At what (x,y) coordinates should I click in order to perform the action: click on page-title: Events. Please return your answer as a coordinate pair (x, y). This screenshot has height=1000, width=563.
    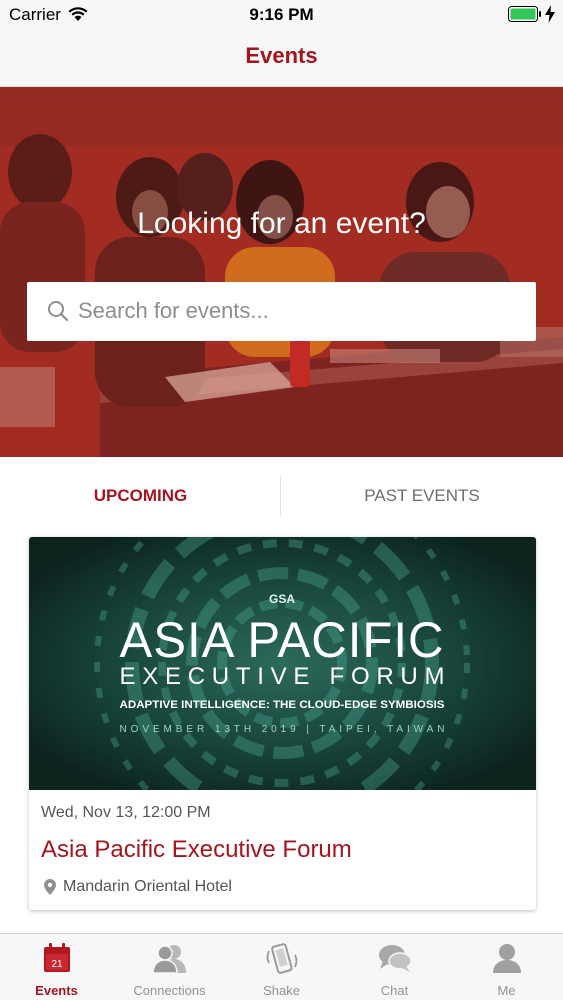
    Looking at the image, I should click on (281, 55).